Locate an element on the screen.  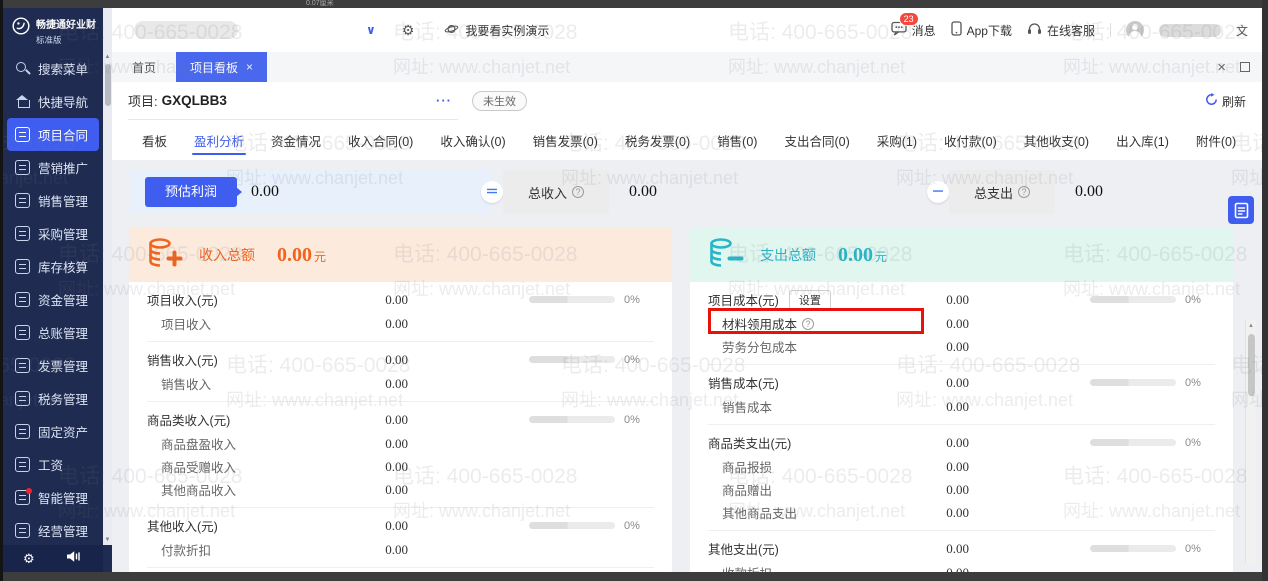
settings-button: 设置 is located at coordinates (809, 299).